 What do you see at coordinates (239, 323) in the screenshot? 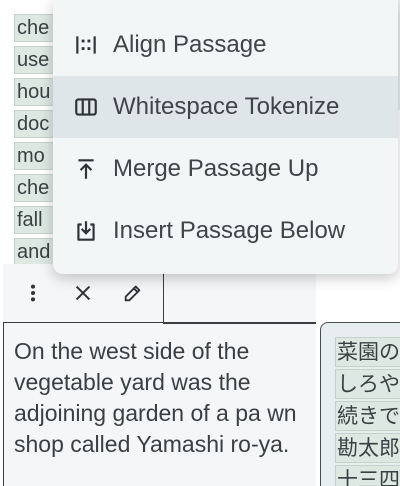
I see `card-border` at bounding box center [239, 323].